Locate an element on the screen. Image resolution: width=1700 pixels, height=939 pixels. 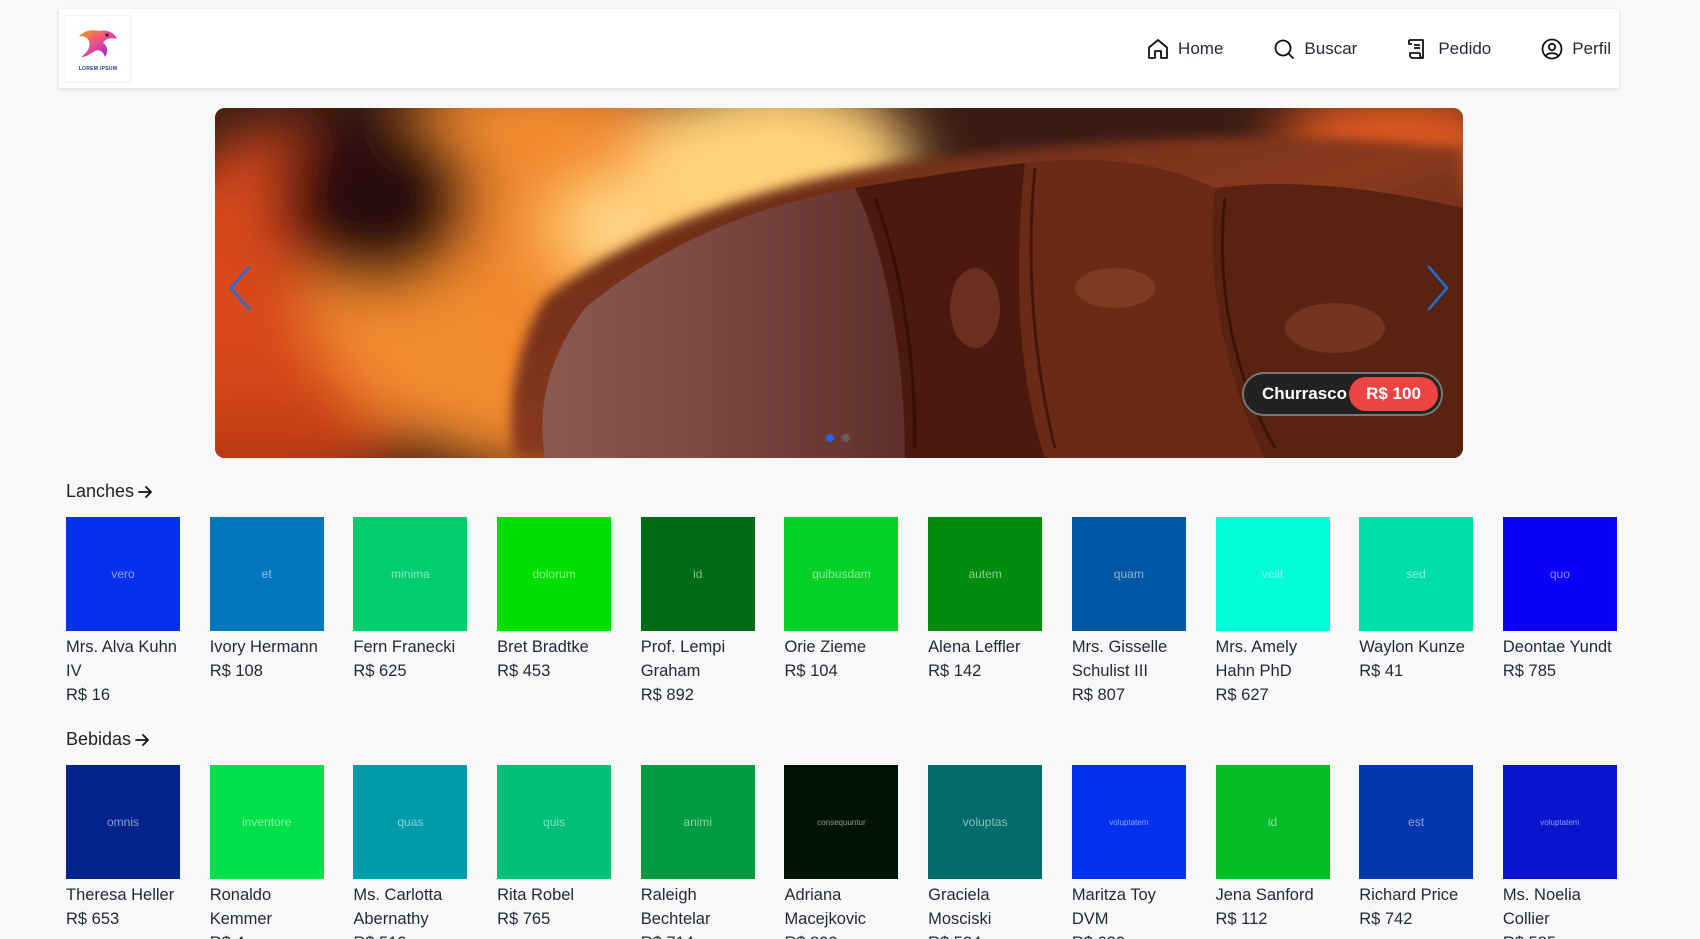
product-card: quam Mrs. Gisselle Schulist III R$ 807 is located at coordinates (1128, 612).